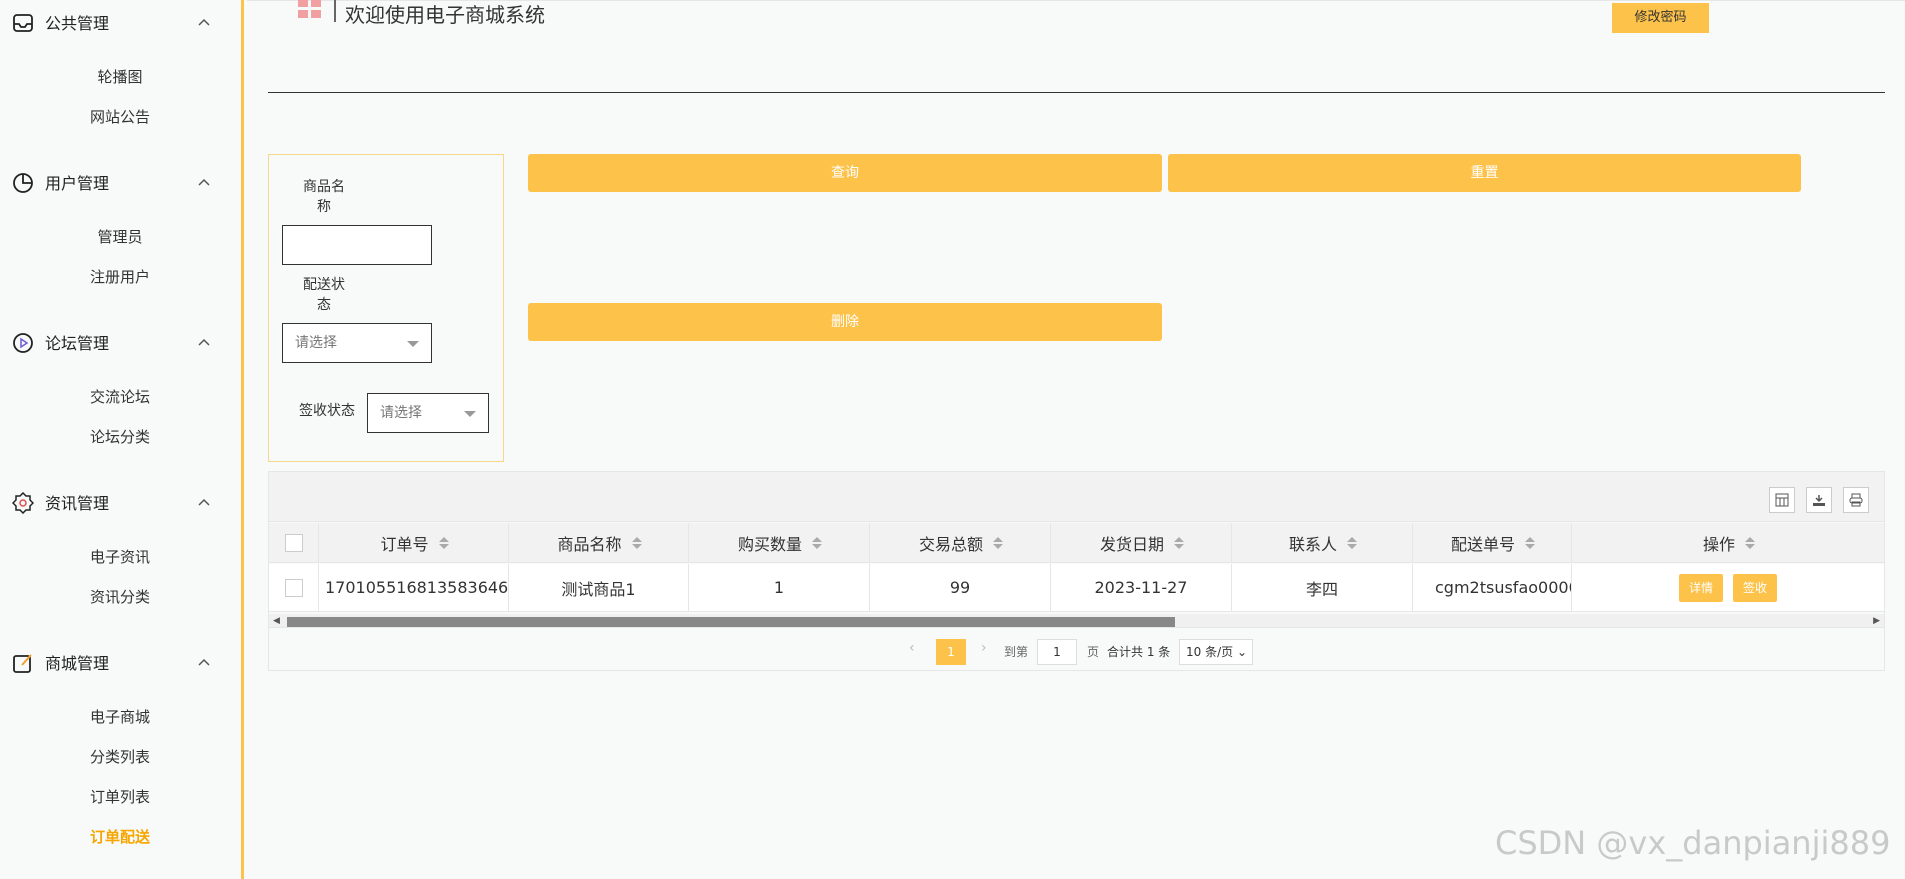  I want to click on change-password-button: 修改密码, so click(1660, 18).